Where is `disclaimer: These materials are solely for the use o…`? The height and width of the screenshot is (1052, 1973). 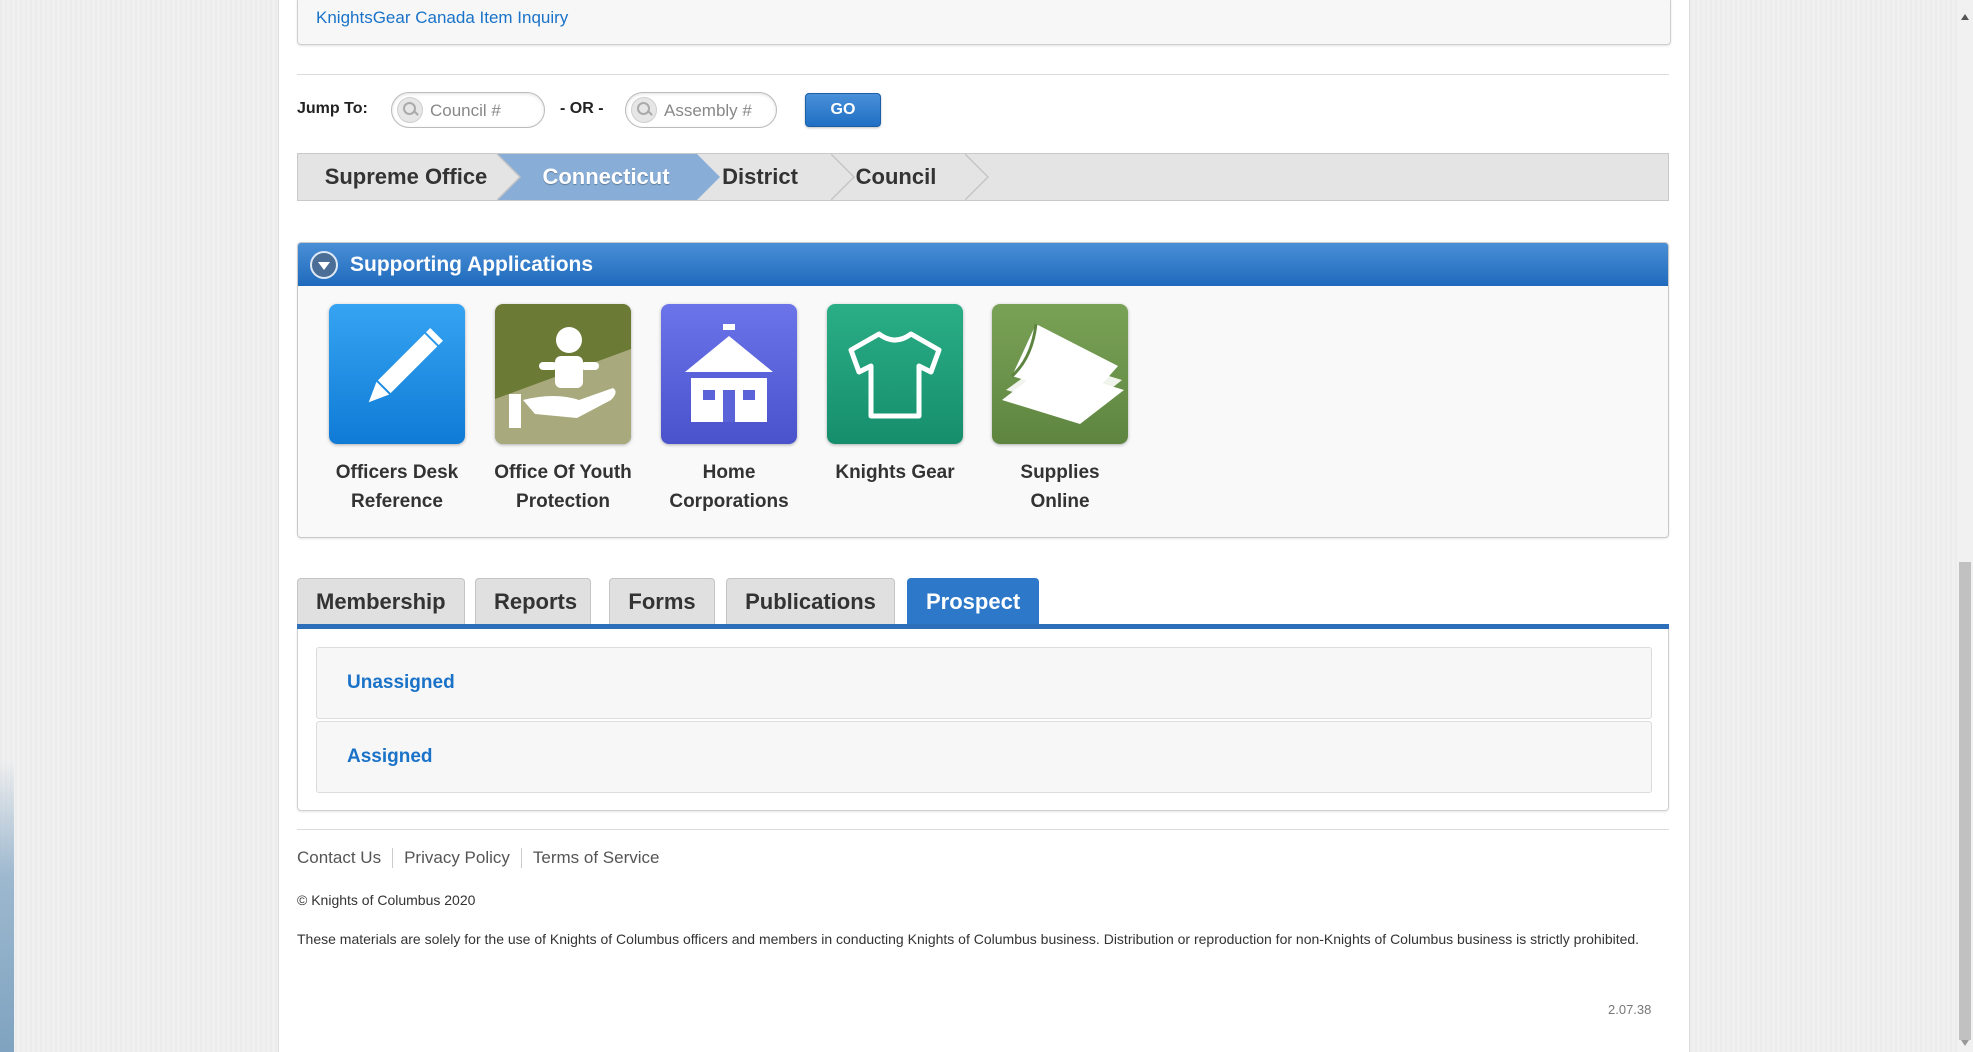
disclaimer: These materials are solely for the use o… is located at coordinates (968, 939).